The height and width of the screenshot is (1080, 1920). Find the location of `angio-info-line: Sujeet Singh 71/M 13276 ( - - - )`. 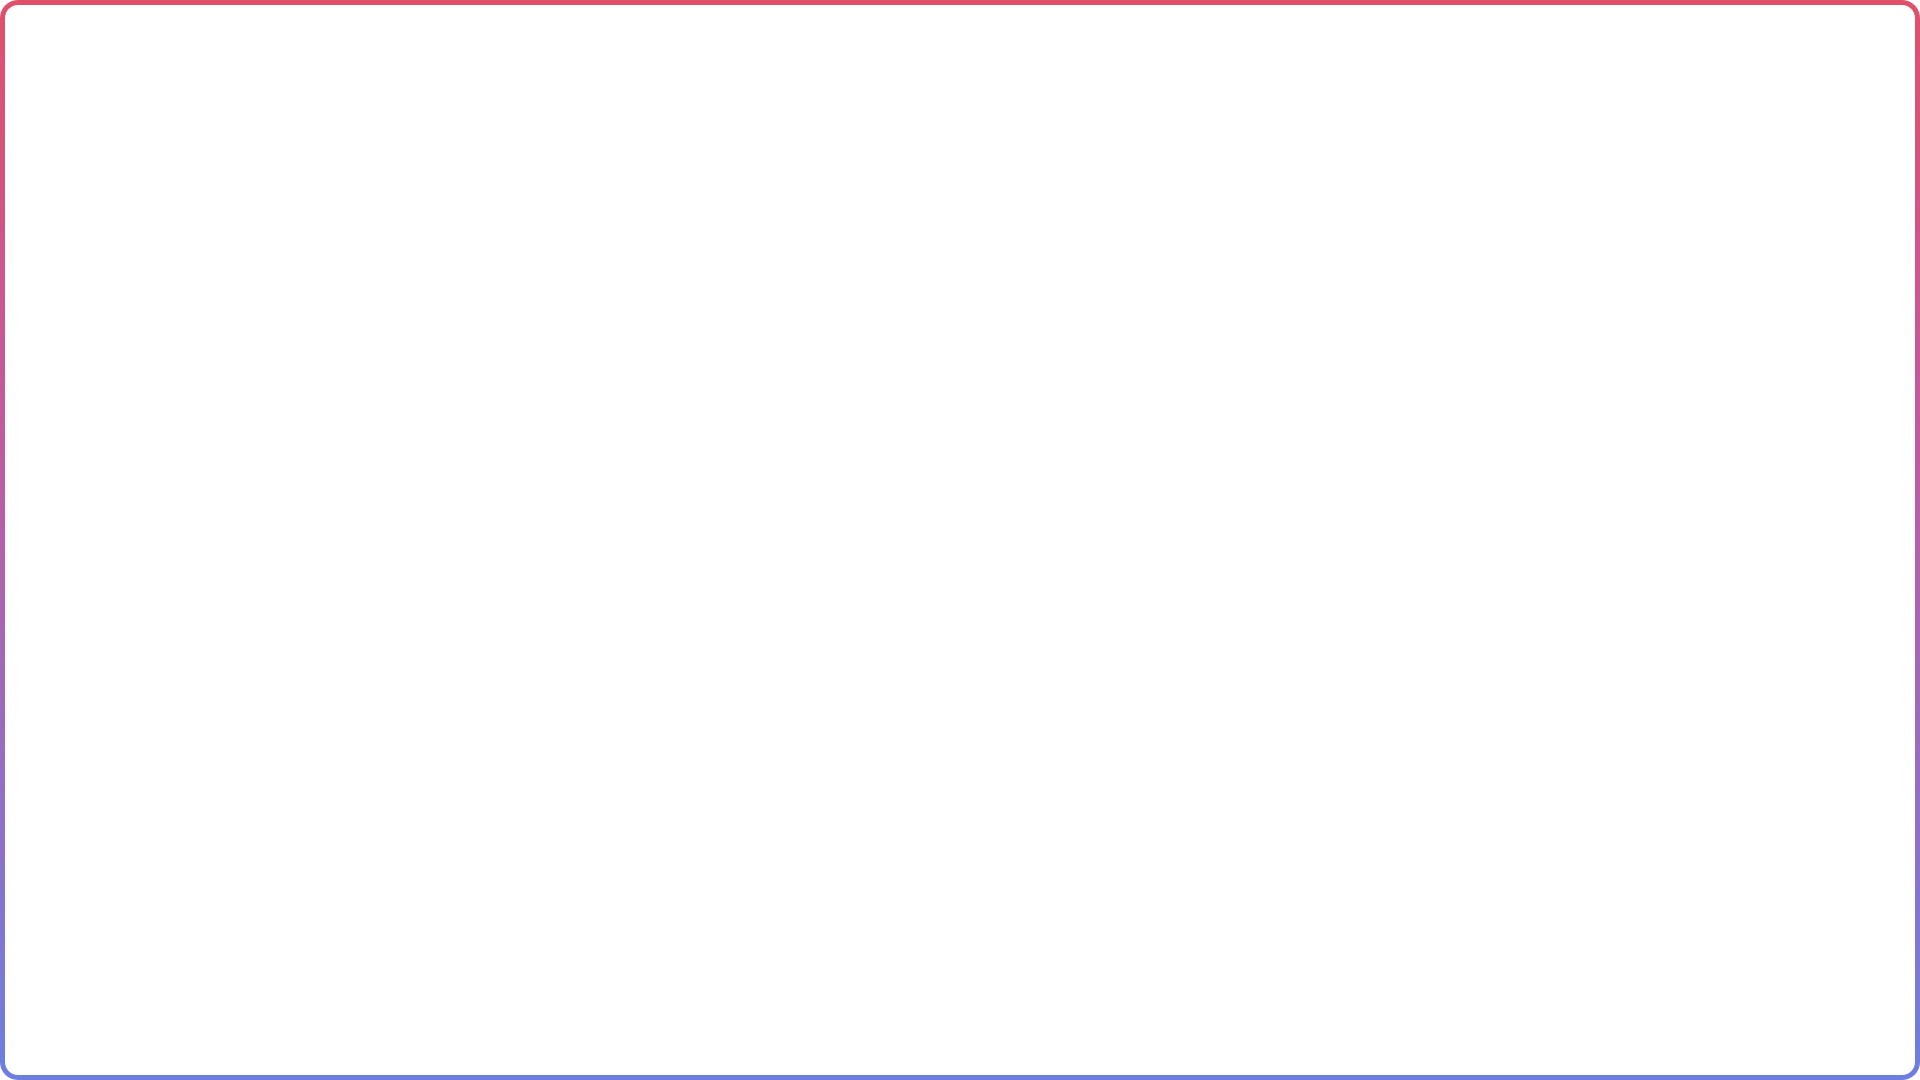

angio-info-line: Sujeet Singh 71/M 13276 ( - - - ) is located at coordinates (823, 260).